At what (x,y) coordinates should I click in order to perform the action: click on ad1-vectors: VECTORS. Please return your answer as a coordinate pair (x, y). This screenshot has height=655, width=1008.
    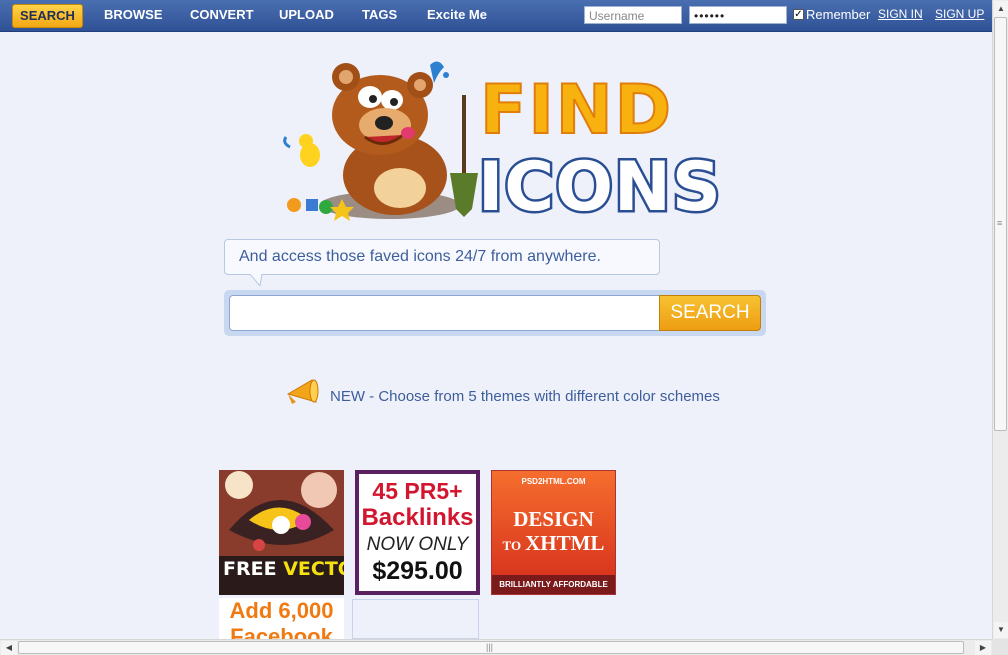
    Looking at the image, I should click on (313, 569).